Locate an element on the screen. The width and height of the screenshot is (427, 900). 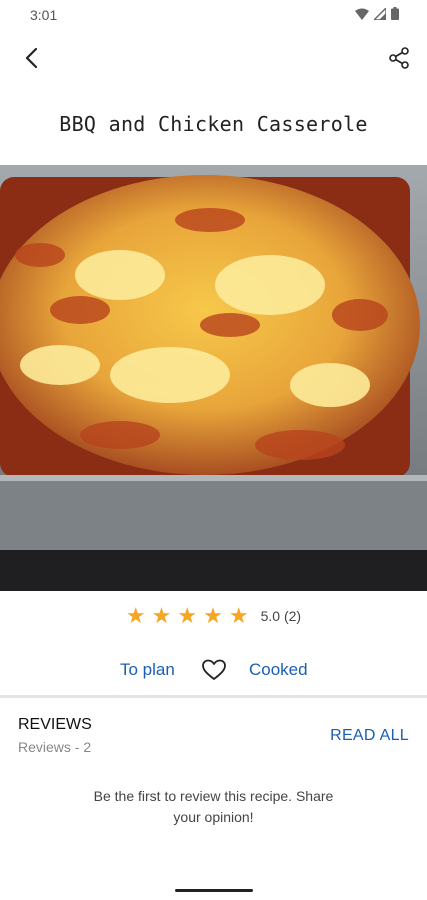
status-icons is located at coordinates (377, 13).